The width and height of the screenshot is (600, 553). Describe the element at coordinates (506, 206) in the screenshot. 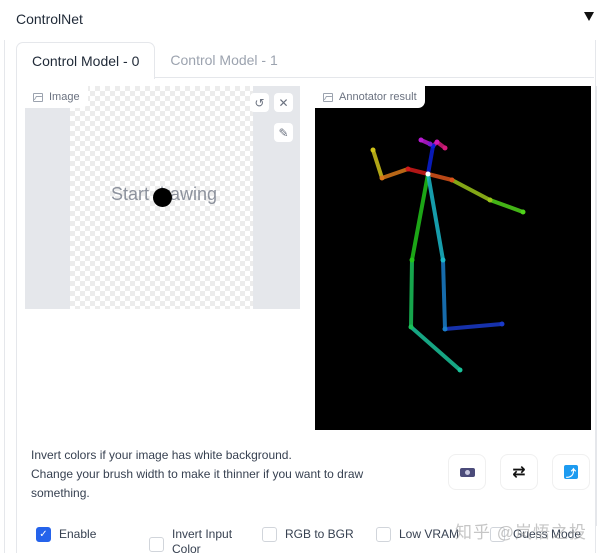

I see `pose-limb-l_elbow-l_wrist` at that location.